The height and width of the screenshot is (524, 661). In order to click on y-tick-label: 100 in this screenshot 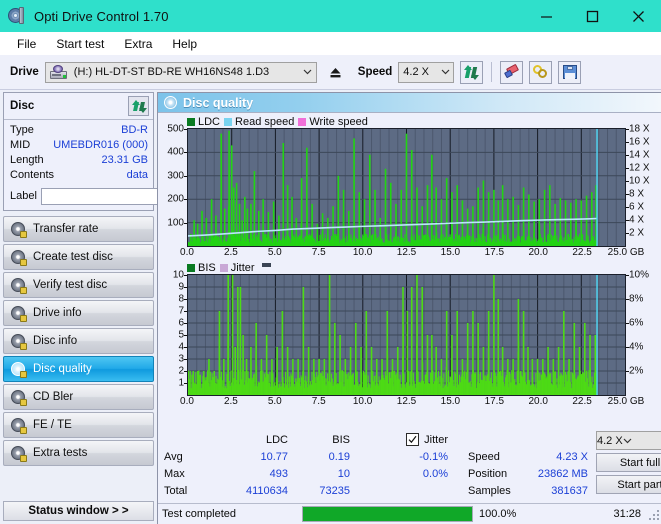, I will do `click(175, 223)`.